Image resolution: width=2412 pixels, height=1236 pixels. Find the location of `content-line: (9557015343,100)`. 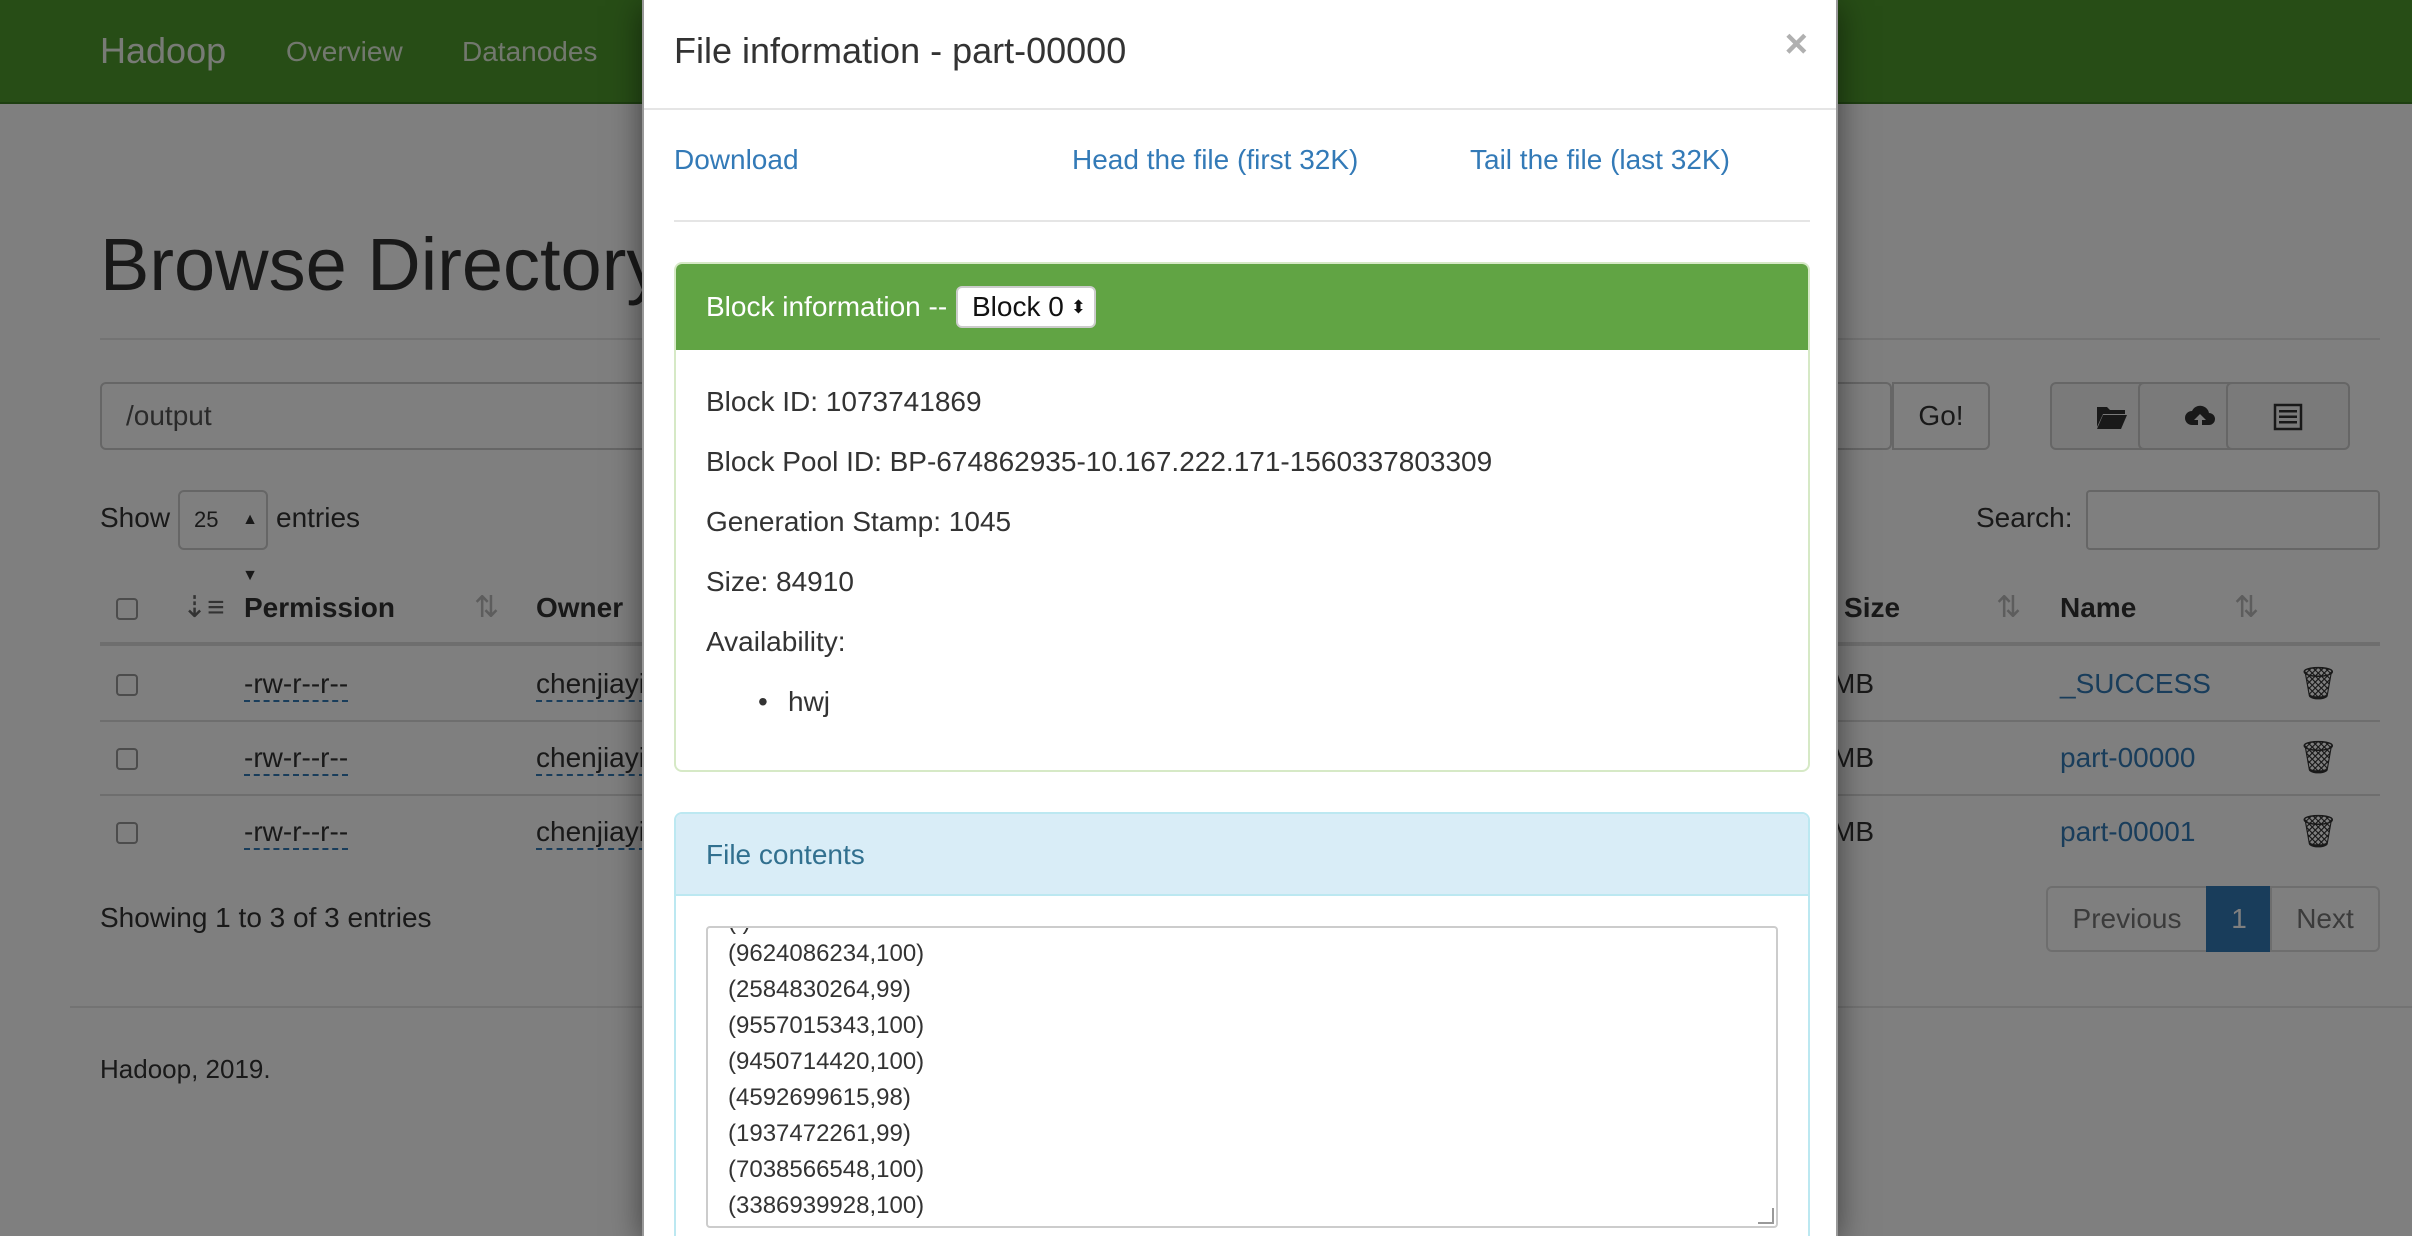

content-line: (9557015343,100) is located at coordinates (826, 1025).